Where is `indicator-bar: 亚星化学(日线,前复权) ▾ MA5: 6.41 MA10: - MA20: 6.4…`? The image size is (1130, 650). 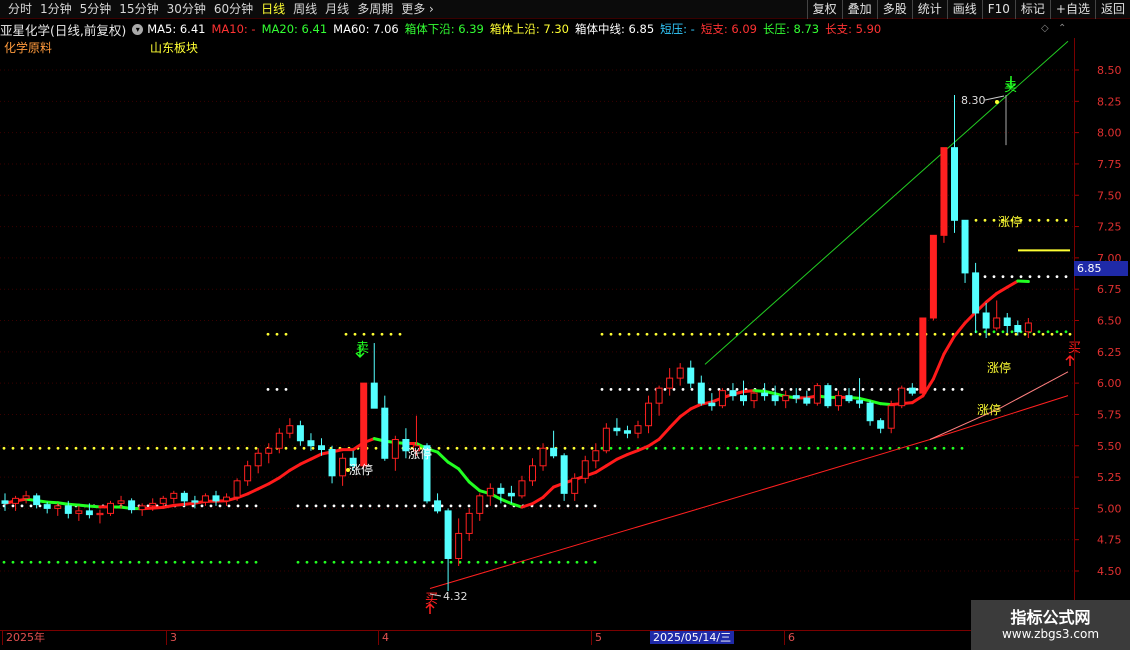 indicator-bar: 亚星化学(日线,前复权) ▾ MA5: 6.41 MA10: - MA20: 6.4… is located at coordinates (443, 29).